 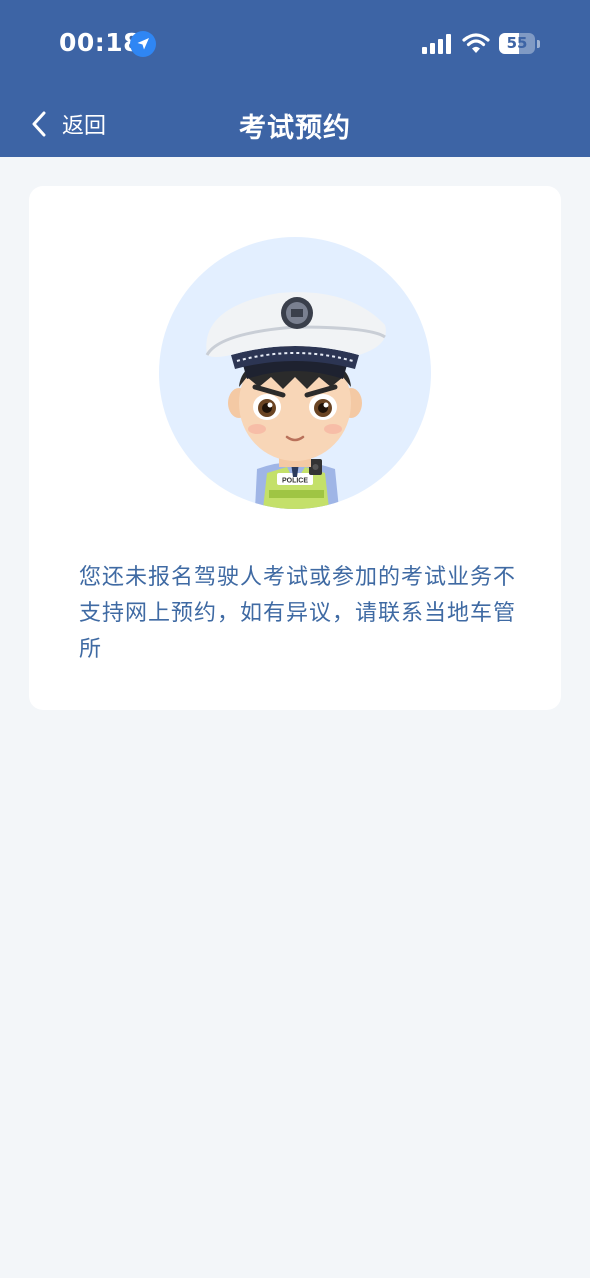 What do you see at coordinates (295, 45) in the screenshot?
I see `status-bar: 00:18 55` at bounding box center [295, 45].